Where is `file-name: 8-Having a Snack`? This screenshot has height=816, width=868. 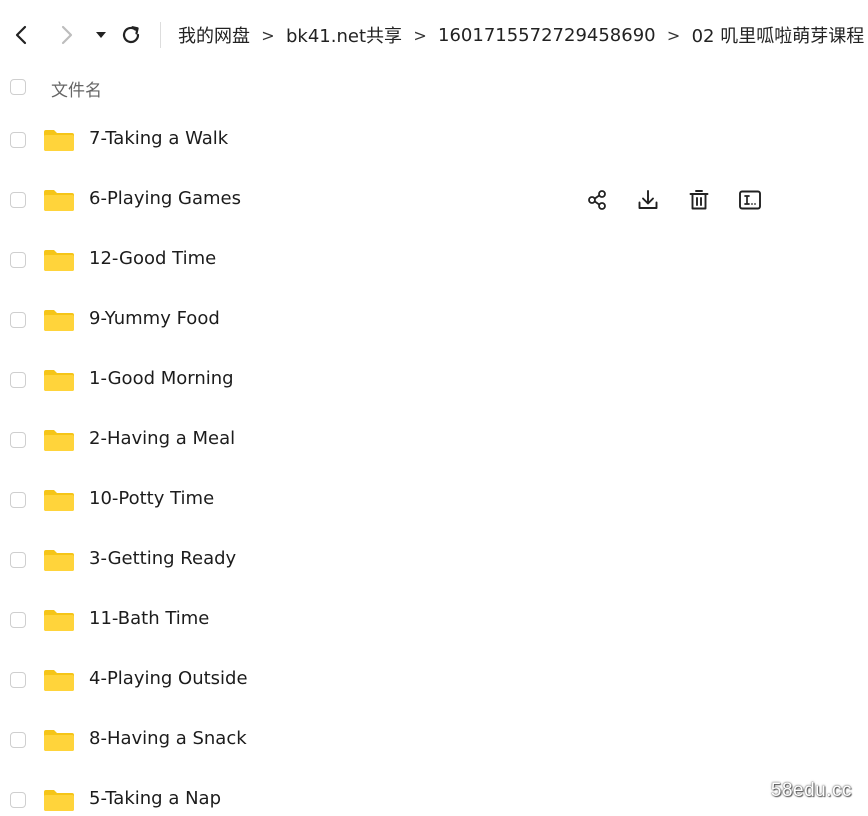
file-name: 8-Having a Snack is located at coordinates (168, 738).